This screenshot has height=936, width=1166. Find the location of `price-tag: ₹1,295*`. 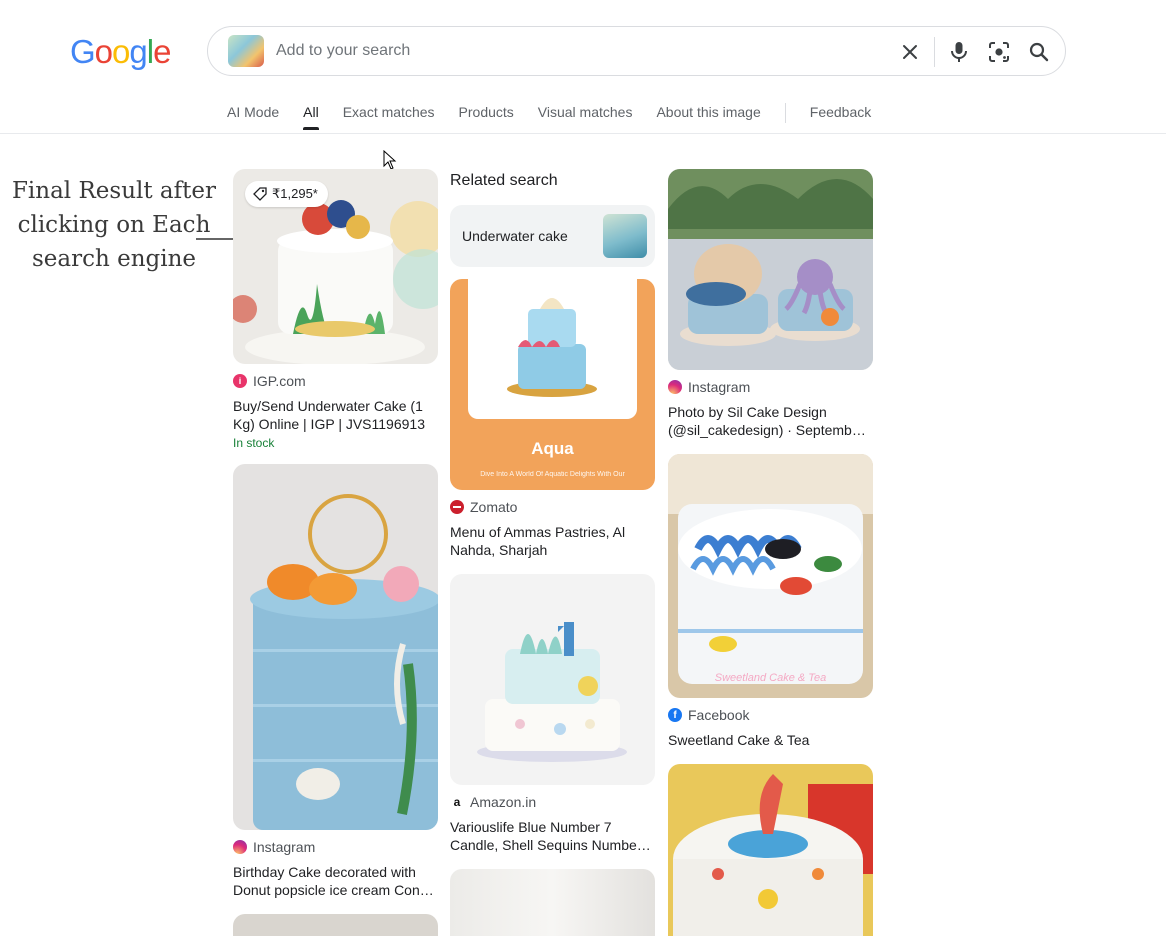

price-tag: ₹1,295* is located at coordinates (286, 194).